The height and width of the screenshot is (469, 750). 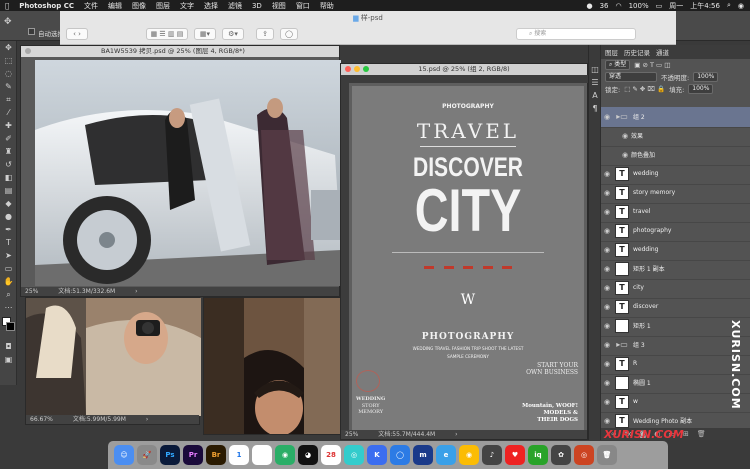 What do you see at coordinates (115, 6) in the screenshot?
I see `menu-edit: 编辑` at bounding box center [115, 6].